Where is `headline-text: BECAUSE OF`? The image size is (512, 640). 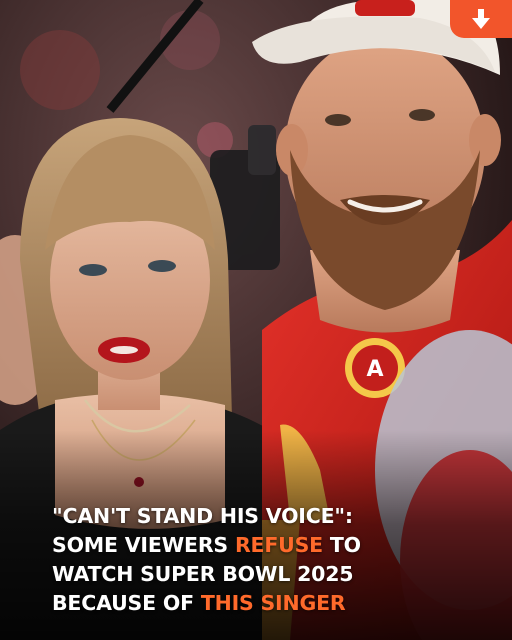
headline-text: BECAUSE OF is located at coordinates (126, 603).